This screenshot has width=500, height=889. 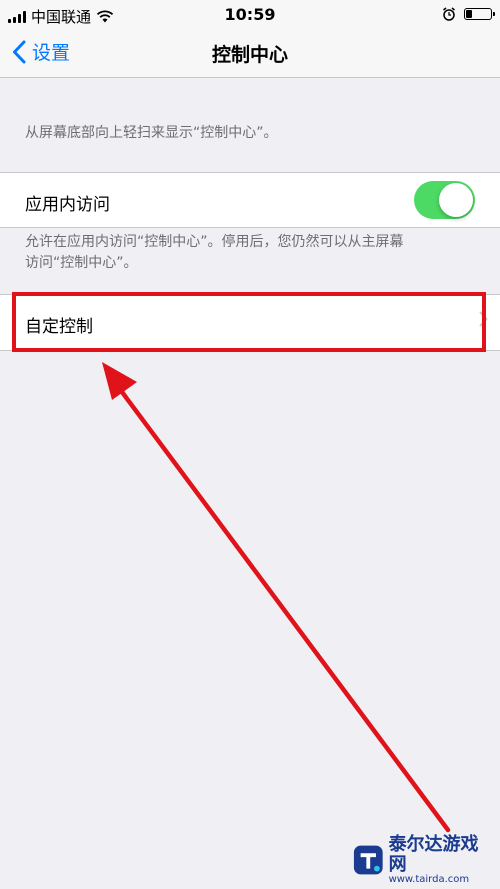 What do you see at coordinates (214, 242) in the screenshot?
I see `footer-line-1: 允许在应用内访问“控制中心”。停用后，您仍然可以从主屏幕` at bounding box center [214, 242].